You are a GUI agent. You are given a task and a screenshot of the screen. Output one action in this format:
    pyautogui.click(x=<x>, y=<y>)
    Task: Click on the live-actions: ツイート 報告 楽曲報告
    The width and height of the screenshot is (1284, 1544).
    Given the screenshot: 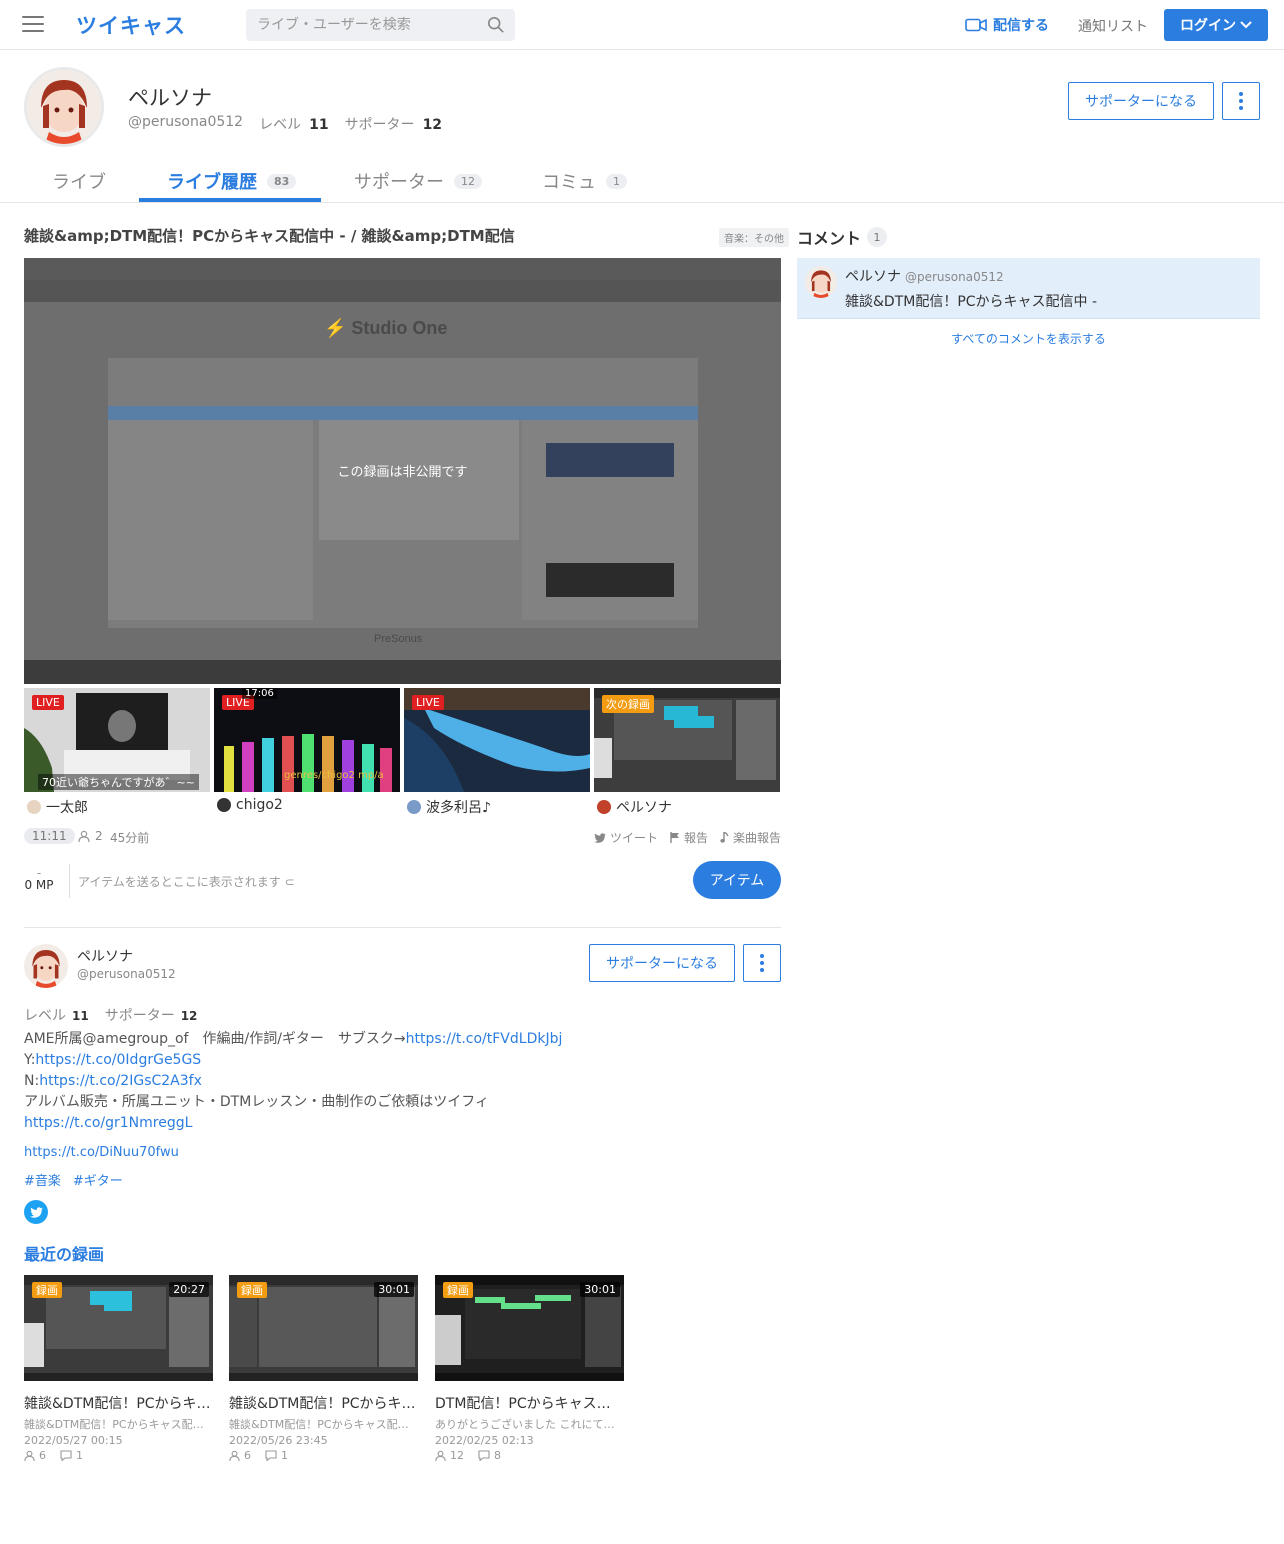 What is the action you would take?
    pyautogui.click(x=687, y=837)
    